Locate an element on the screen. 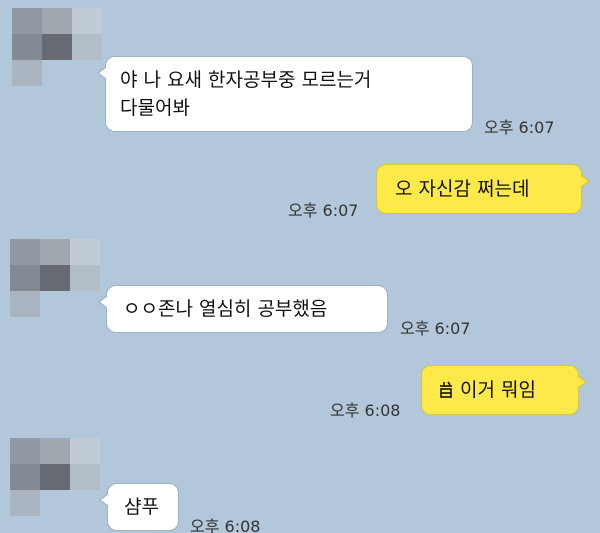  message-text: 이거 뭐임 is located at coordinates (498, 390).